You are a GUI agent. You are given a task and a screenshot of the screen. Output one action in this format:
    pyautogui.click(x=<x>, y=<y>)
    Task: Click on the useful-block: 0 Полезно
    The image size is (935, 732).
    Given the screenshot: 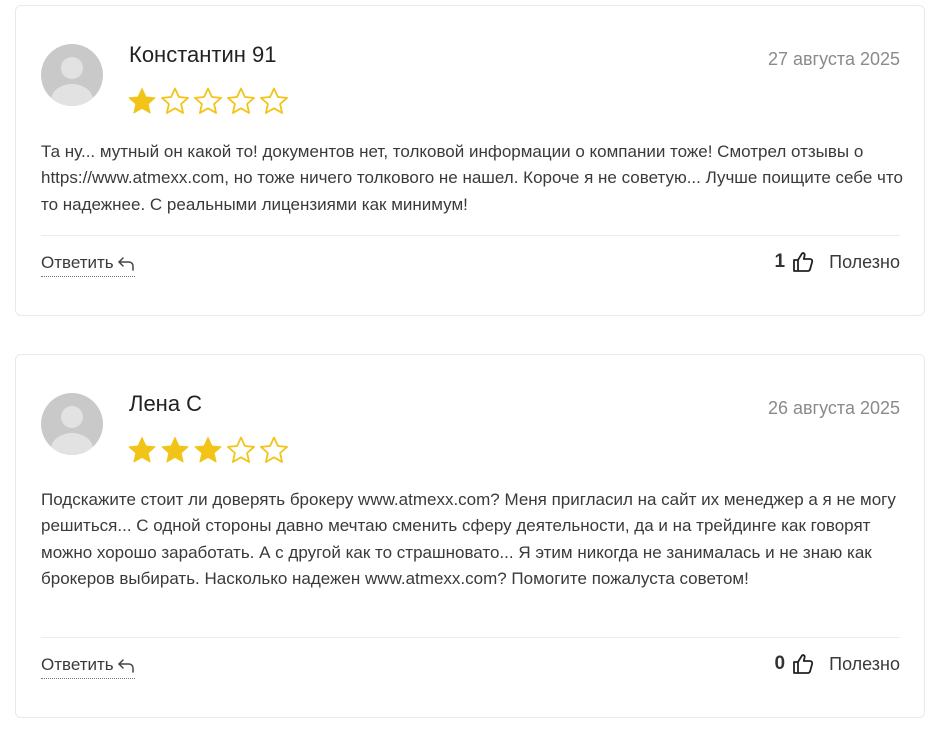 What is the action you would take?
    pyautogui.click(x=837, y=664)
    